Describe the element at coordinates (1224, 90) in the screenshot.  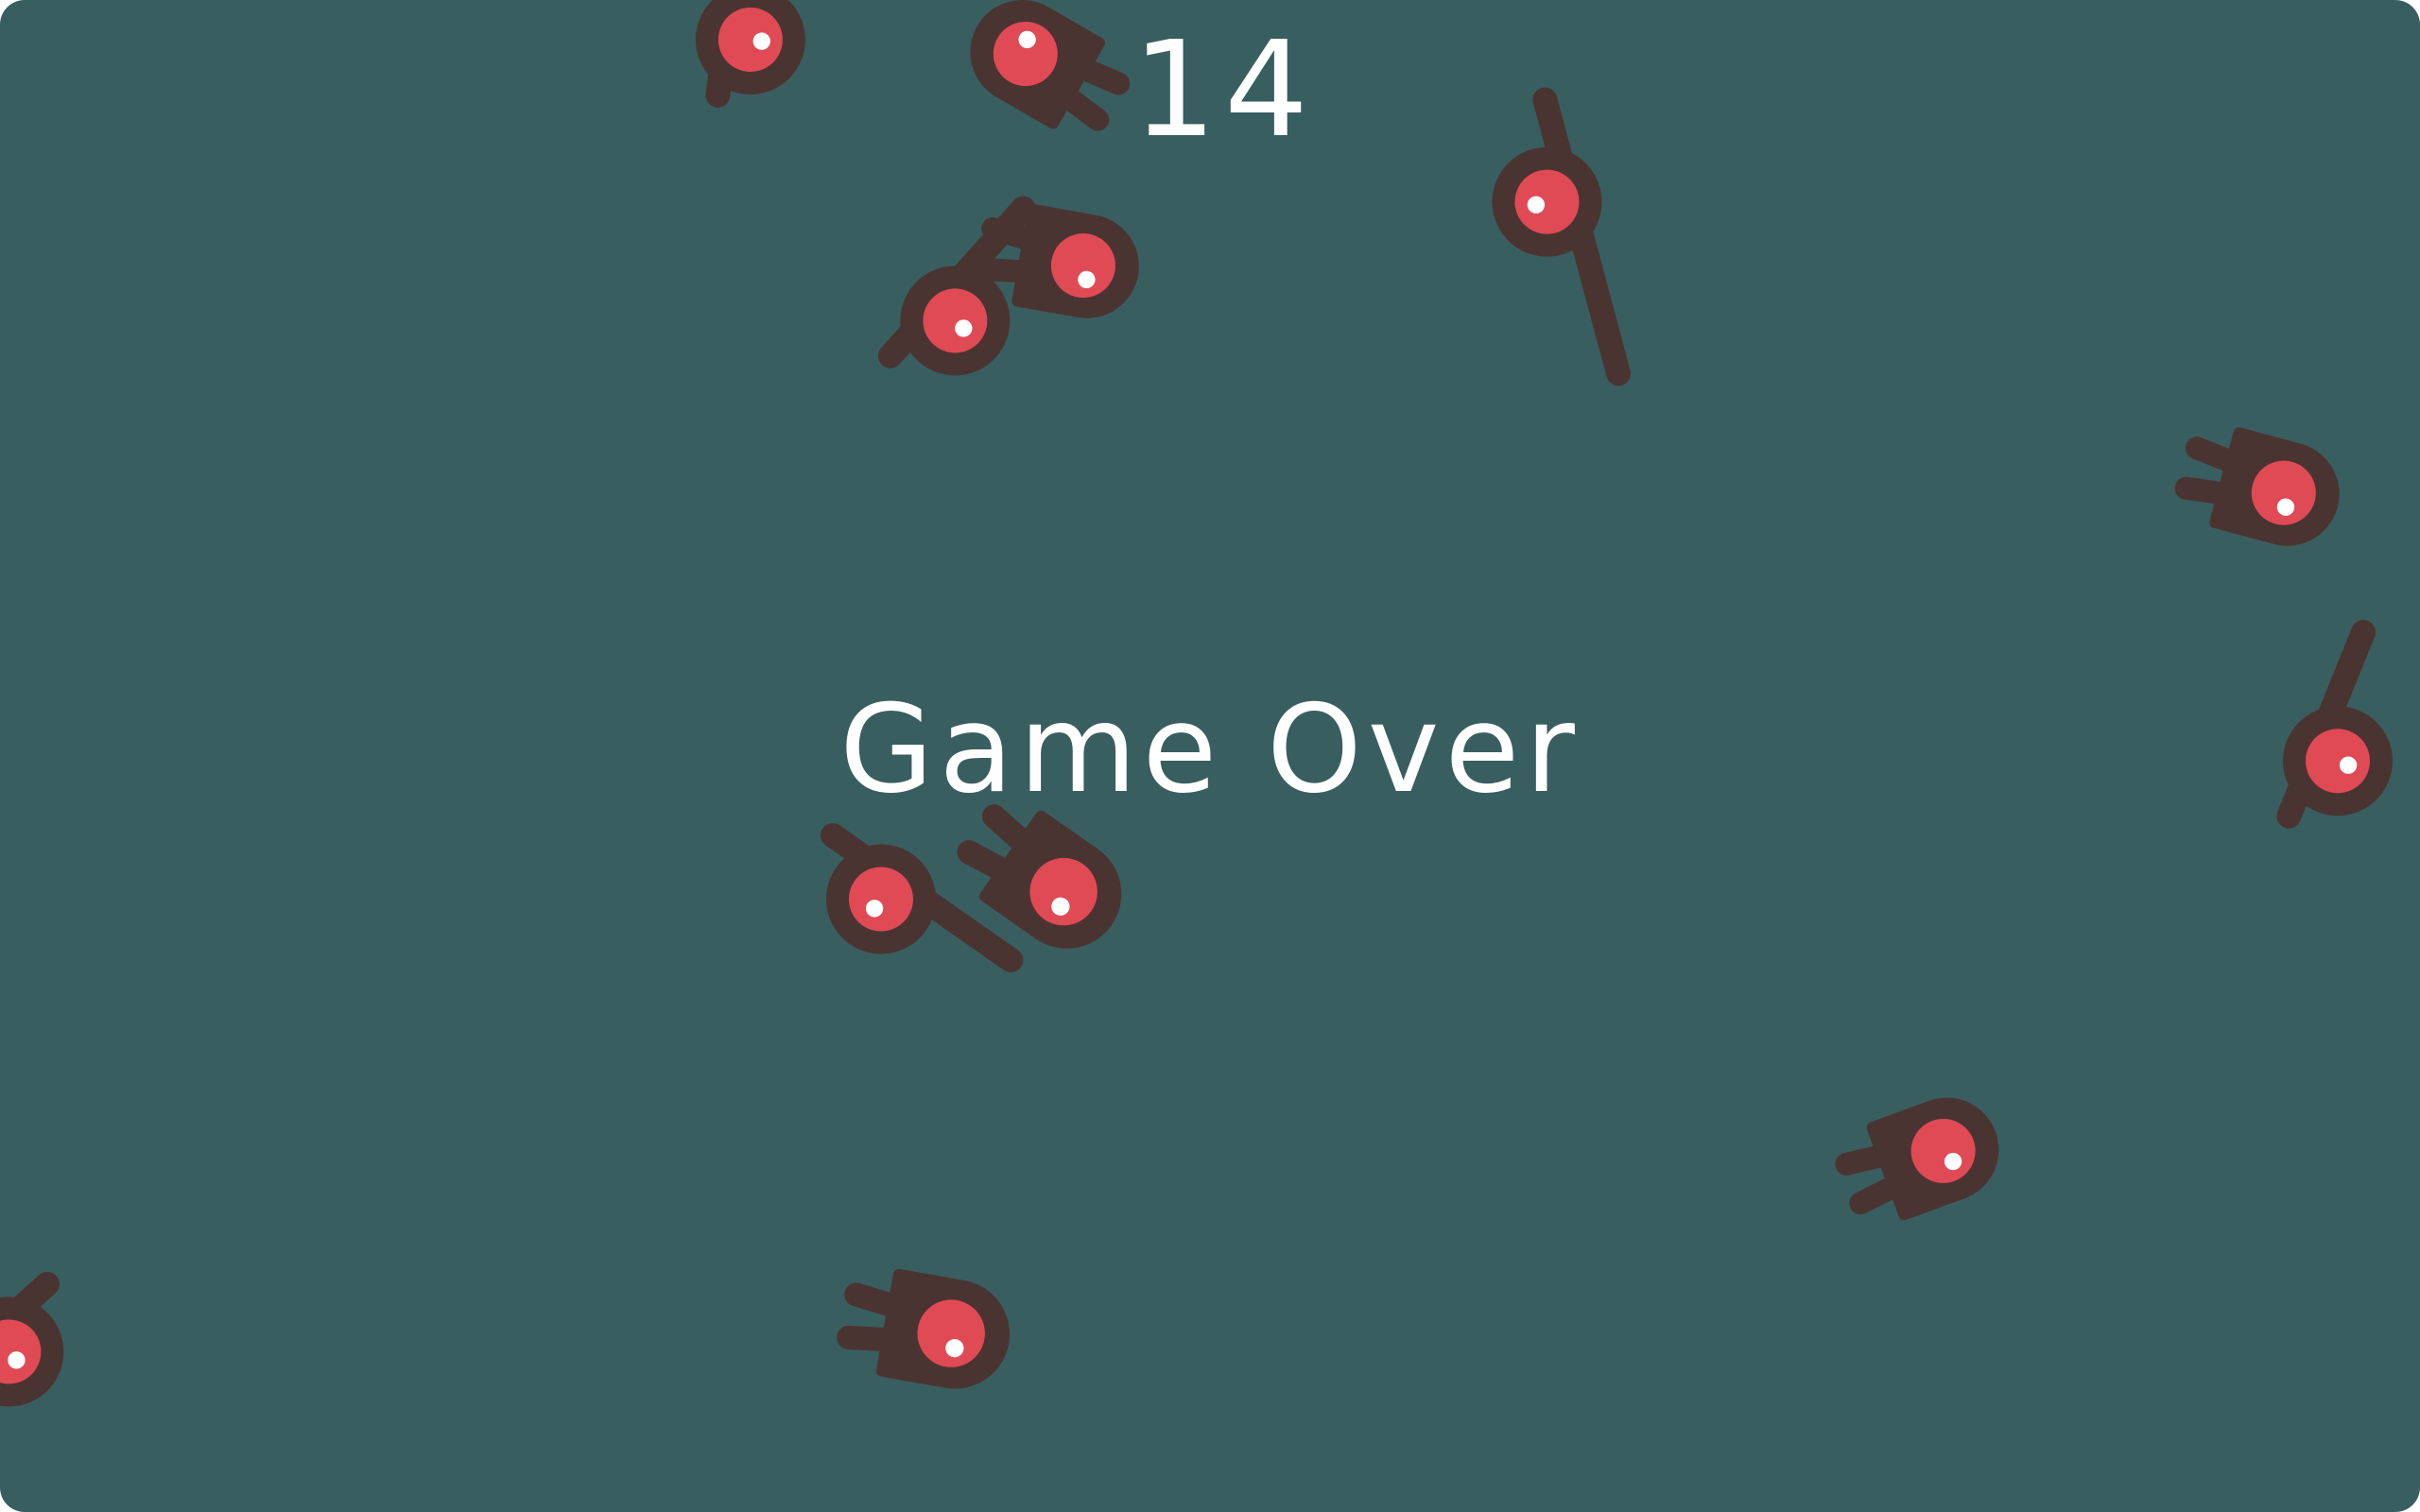
I see `score-counter: 14` at that location.